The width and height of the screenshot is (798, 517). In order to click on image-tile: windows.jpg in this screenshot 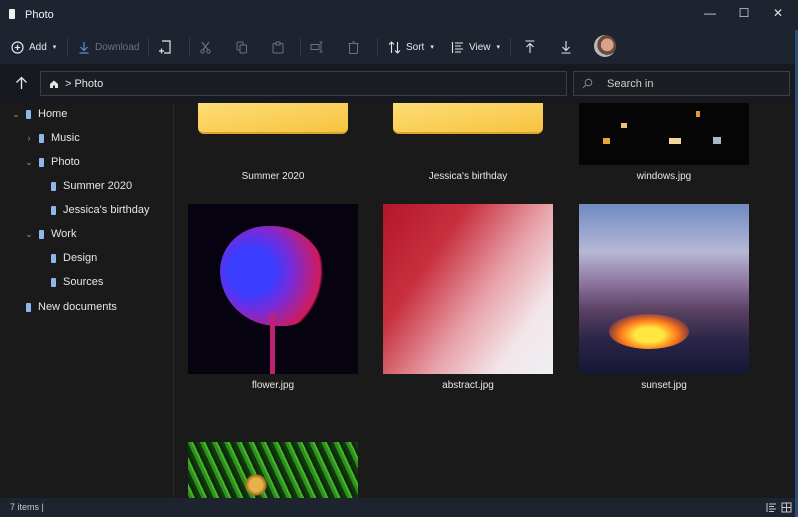, I will do `click(664, 148)`.